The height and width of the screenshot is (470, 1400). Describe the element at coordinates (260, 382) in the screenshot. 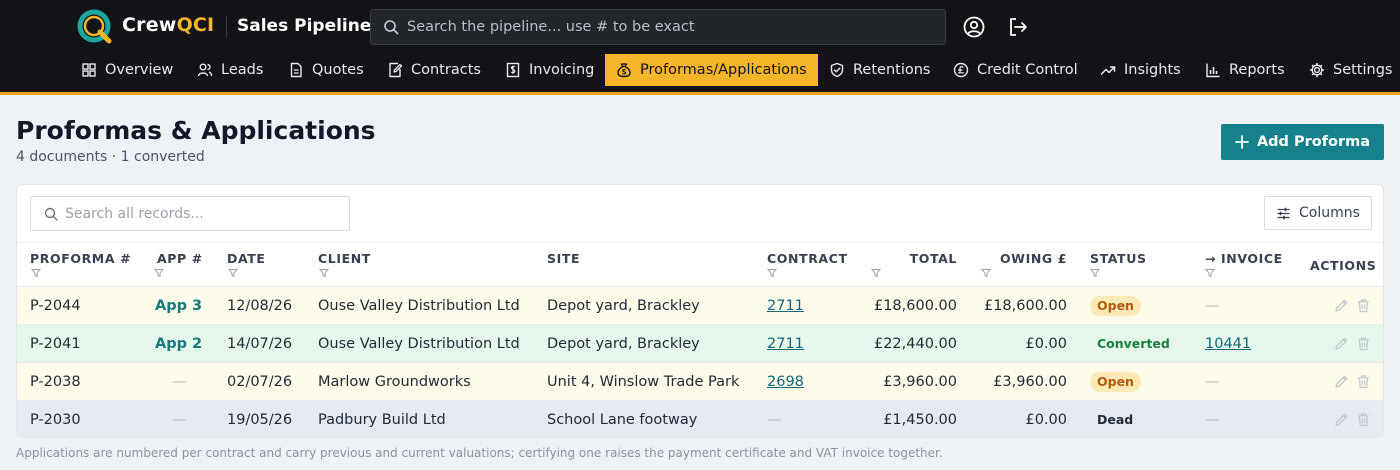

I see `cell-date: 02/07/26` at that location.